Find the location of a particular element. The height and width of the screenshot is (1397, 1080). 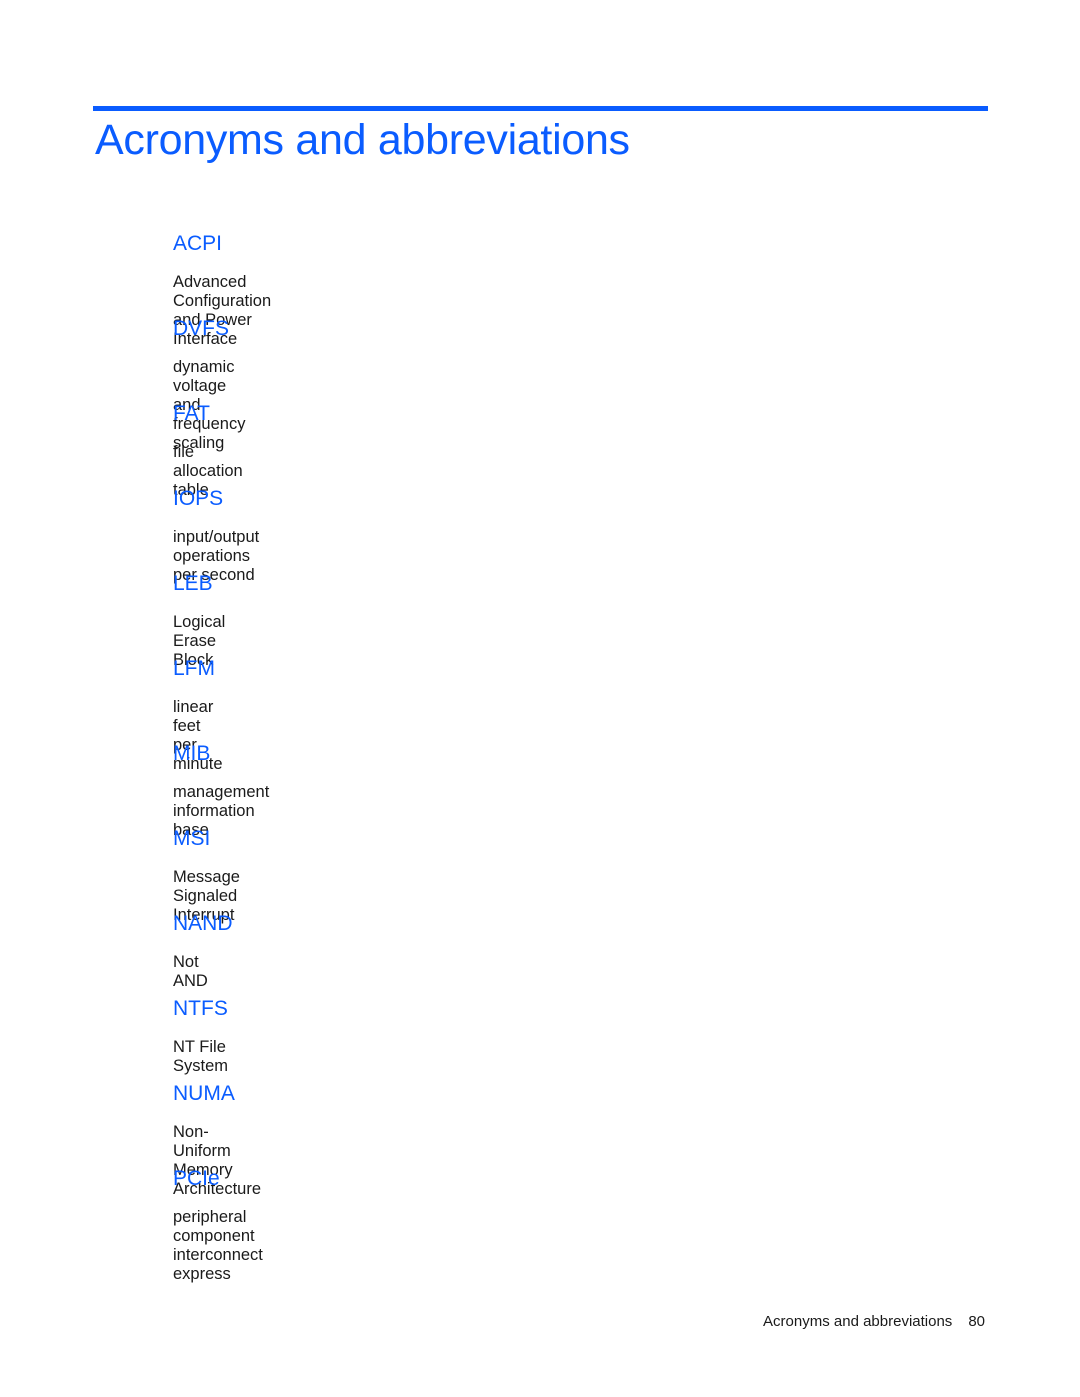

acronym-definition: NT File System is located at coordinates (201, 1056).